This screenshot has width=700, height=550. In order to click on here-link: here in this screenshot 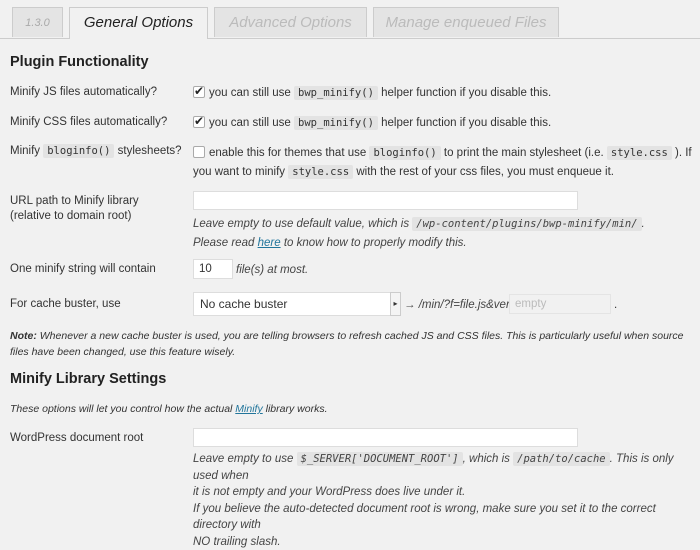, I will do `click(269, 243)`.